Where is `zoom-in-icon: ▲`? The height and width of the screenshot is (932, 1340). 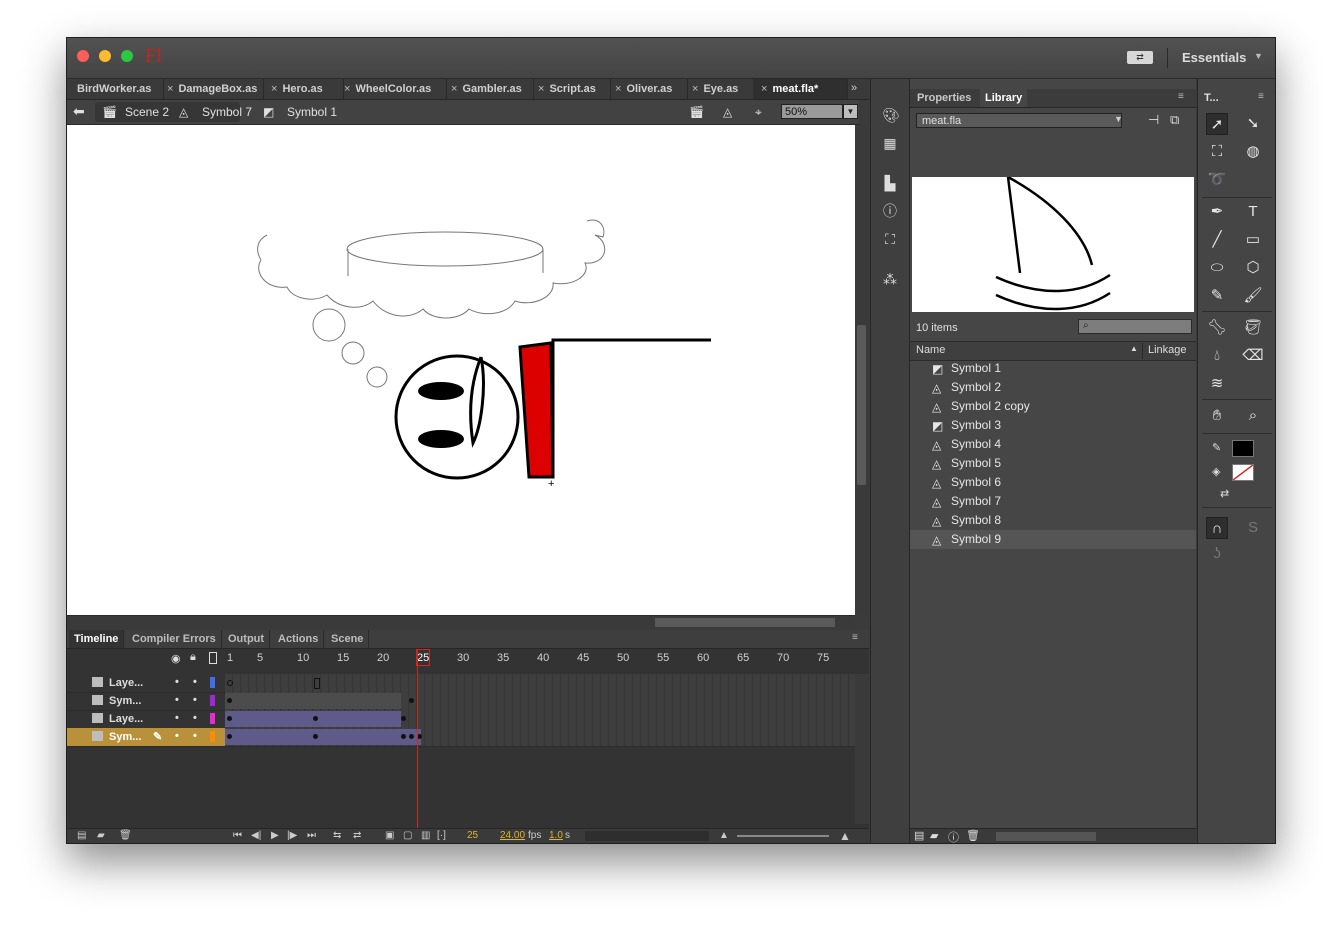 zoom-in-icon: ▲ is located at coordinates (845, 836).